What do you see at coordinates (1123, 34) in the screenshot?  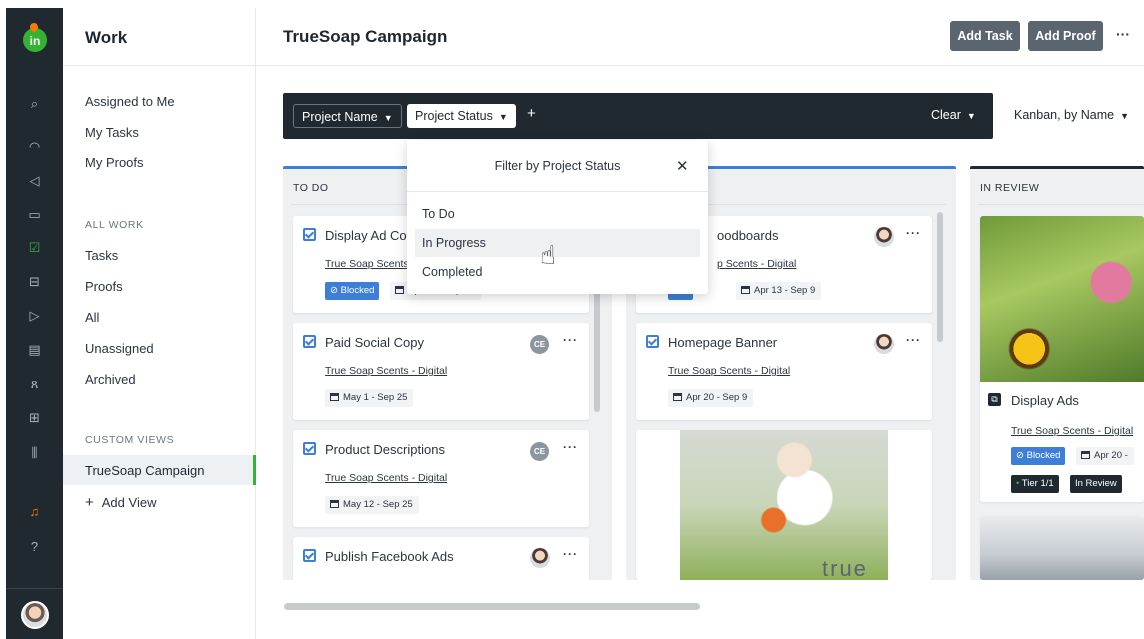 I see `more-options-icon: ···` at bounding box center [1123, 34].